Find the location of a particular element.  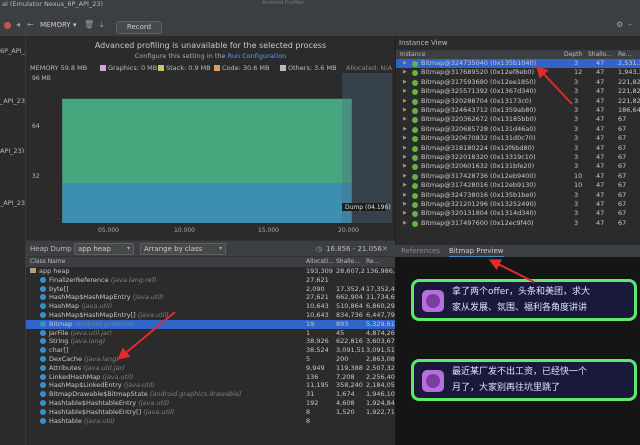

instance-row: ▶ Bitmap@321201296 (0x13252490) 3 47 67 is located at coordinates (518, 204).